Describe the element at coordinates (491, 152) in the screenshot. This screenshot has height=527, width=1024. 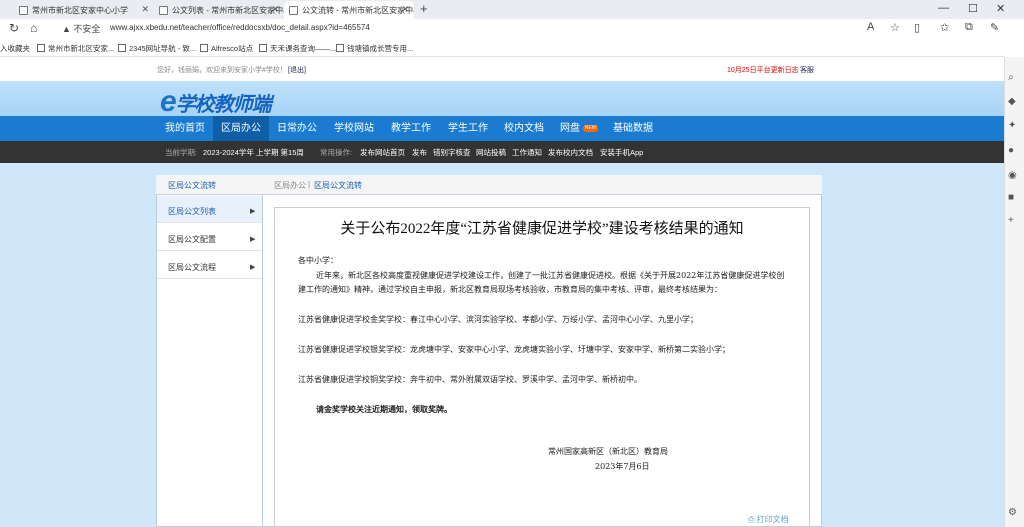
I see `op-submit: 网站投稿` at that location.